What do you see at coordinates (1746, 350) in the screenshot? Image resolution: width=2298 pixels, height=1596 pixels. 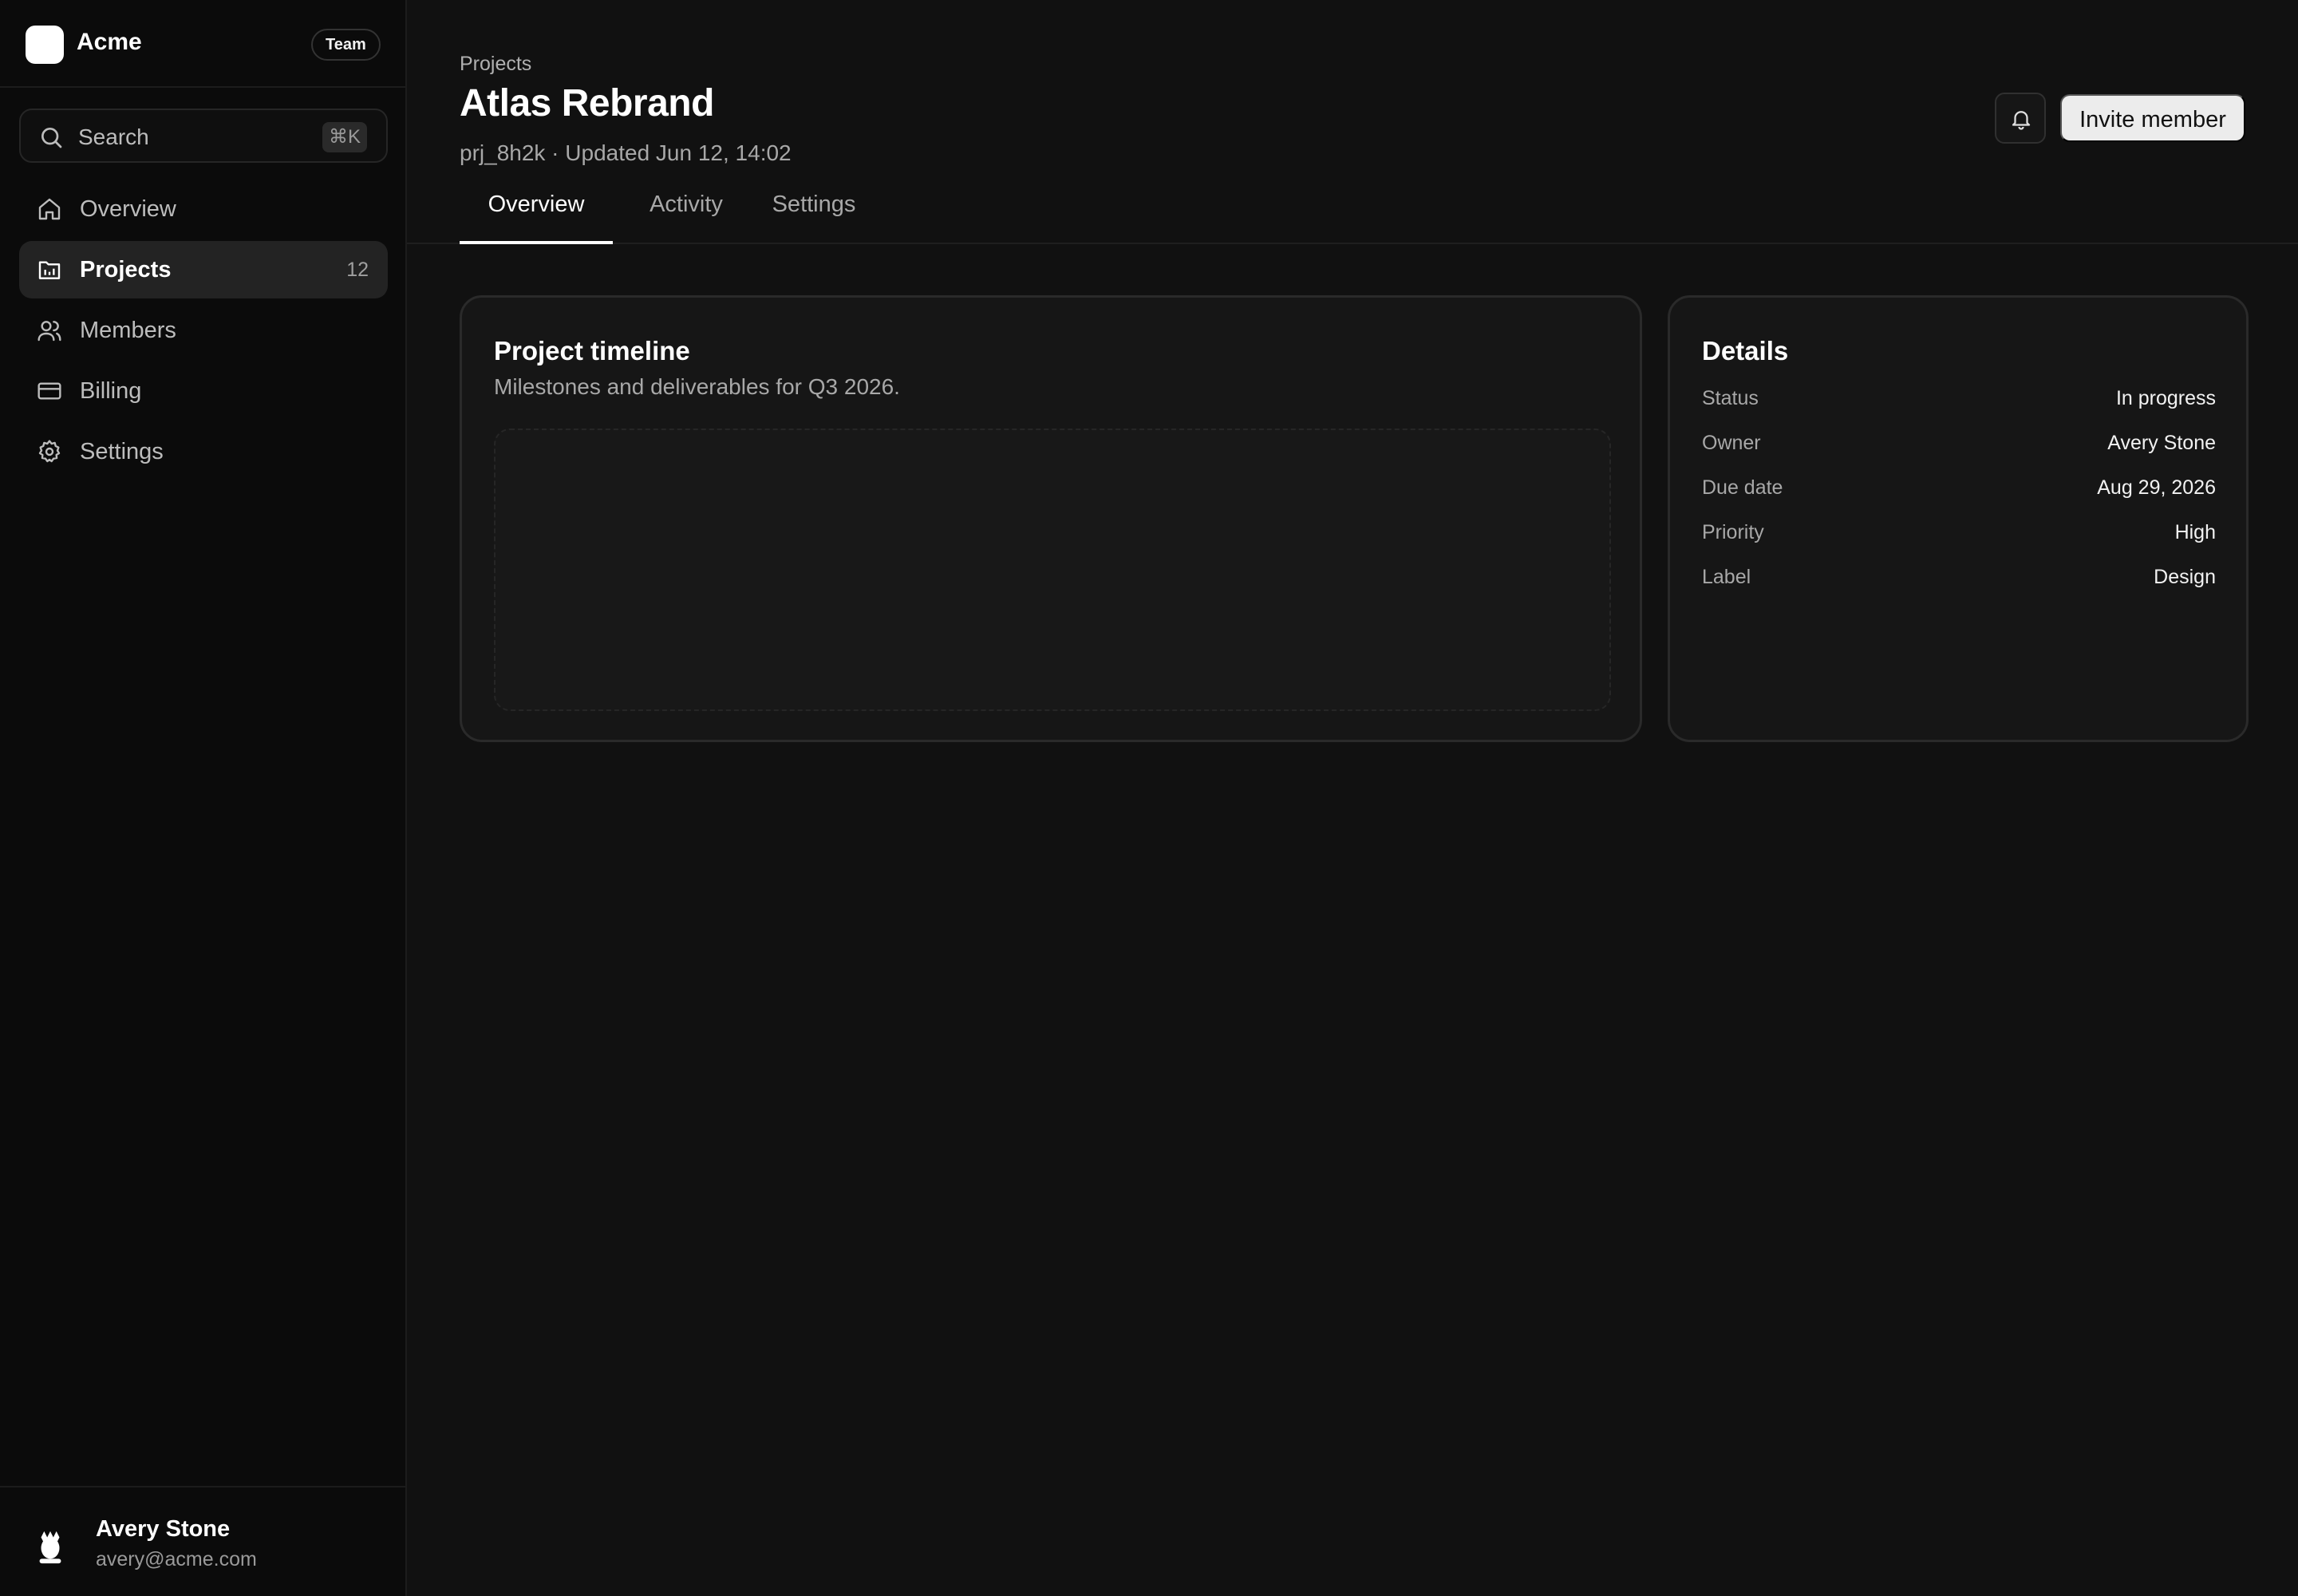 I see `details-title: Details` at bounding box center [1746, 350].